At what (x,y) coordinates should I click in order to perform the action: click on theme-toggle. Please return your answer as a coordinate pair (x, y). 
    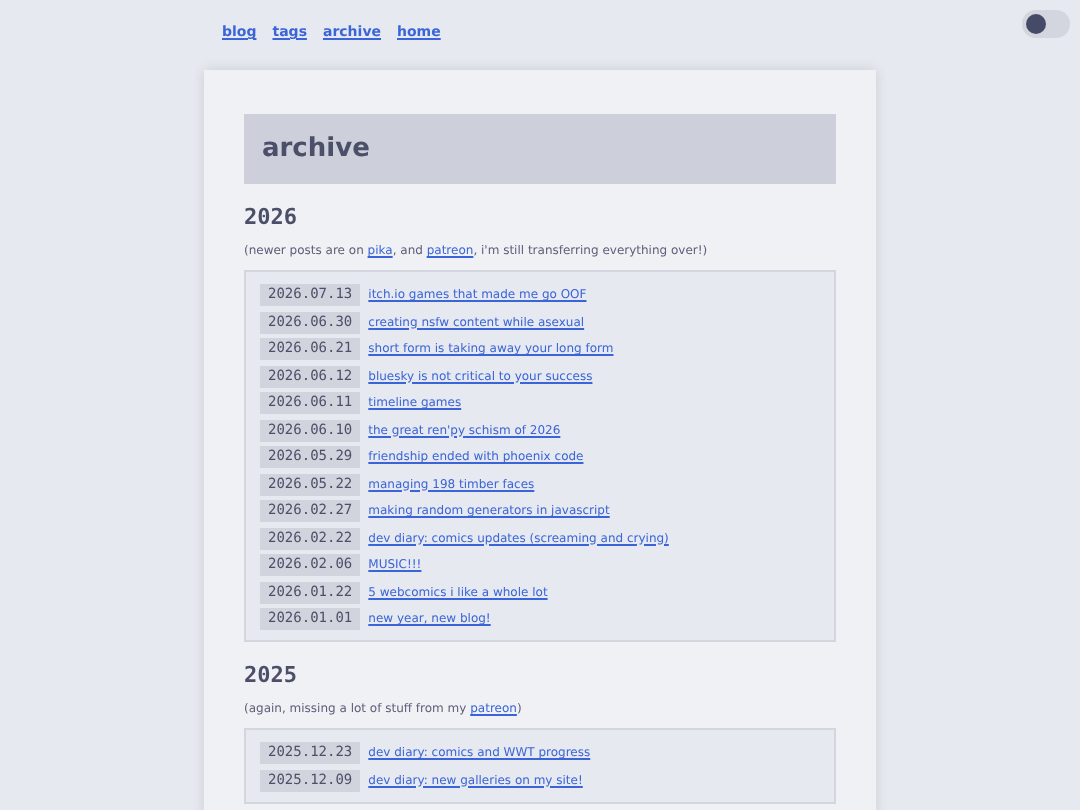
    Looking at the image, I should click on (1046, 24).